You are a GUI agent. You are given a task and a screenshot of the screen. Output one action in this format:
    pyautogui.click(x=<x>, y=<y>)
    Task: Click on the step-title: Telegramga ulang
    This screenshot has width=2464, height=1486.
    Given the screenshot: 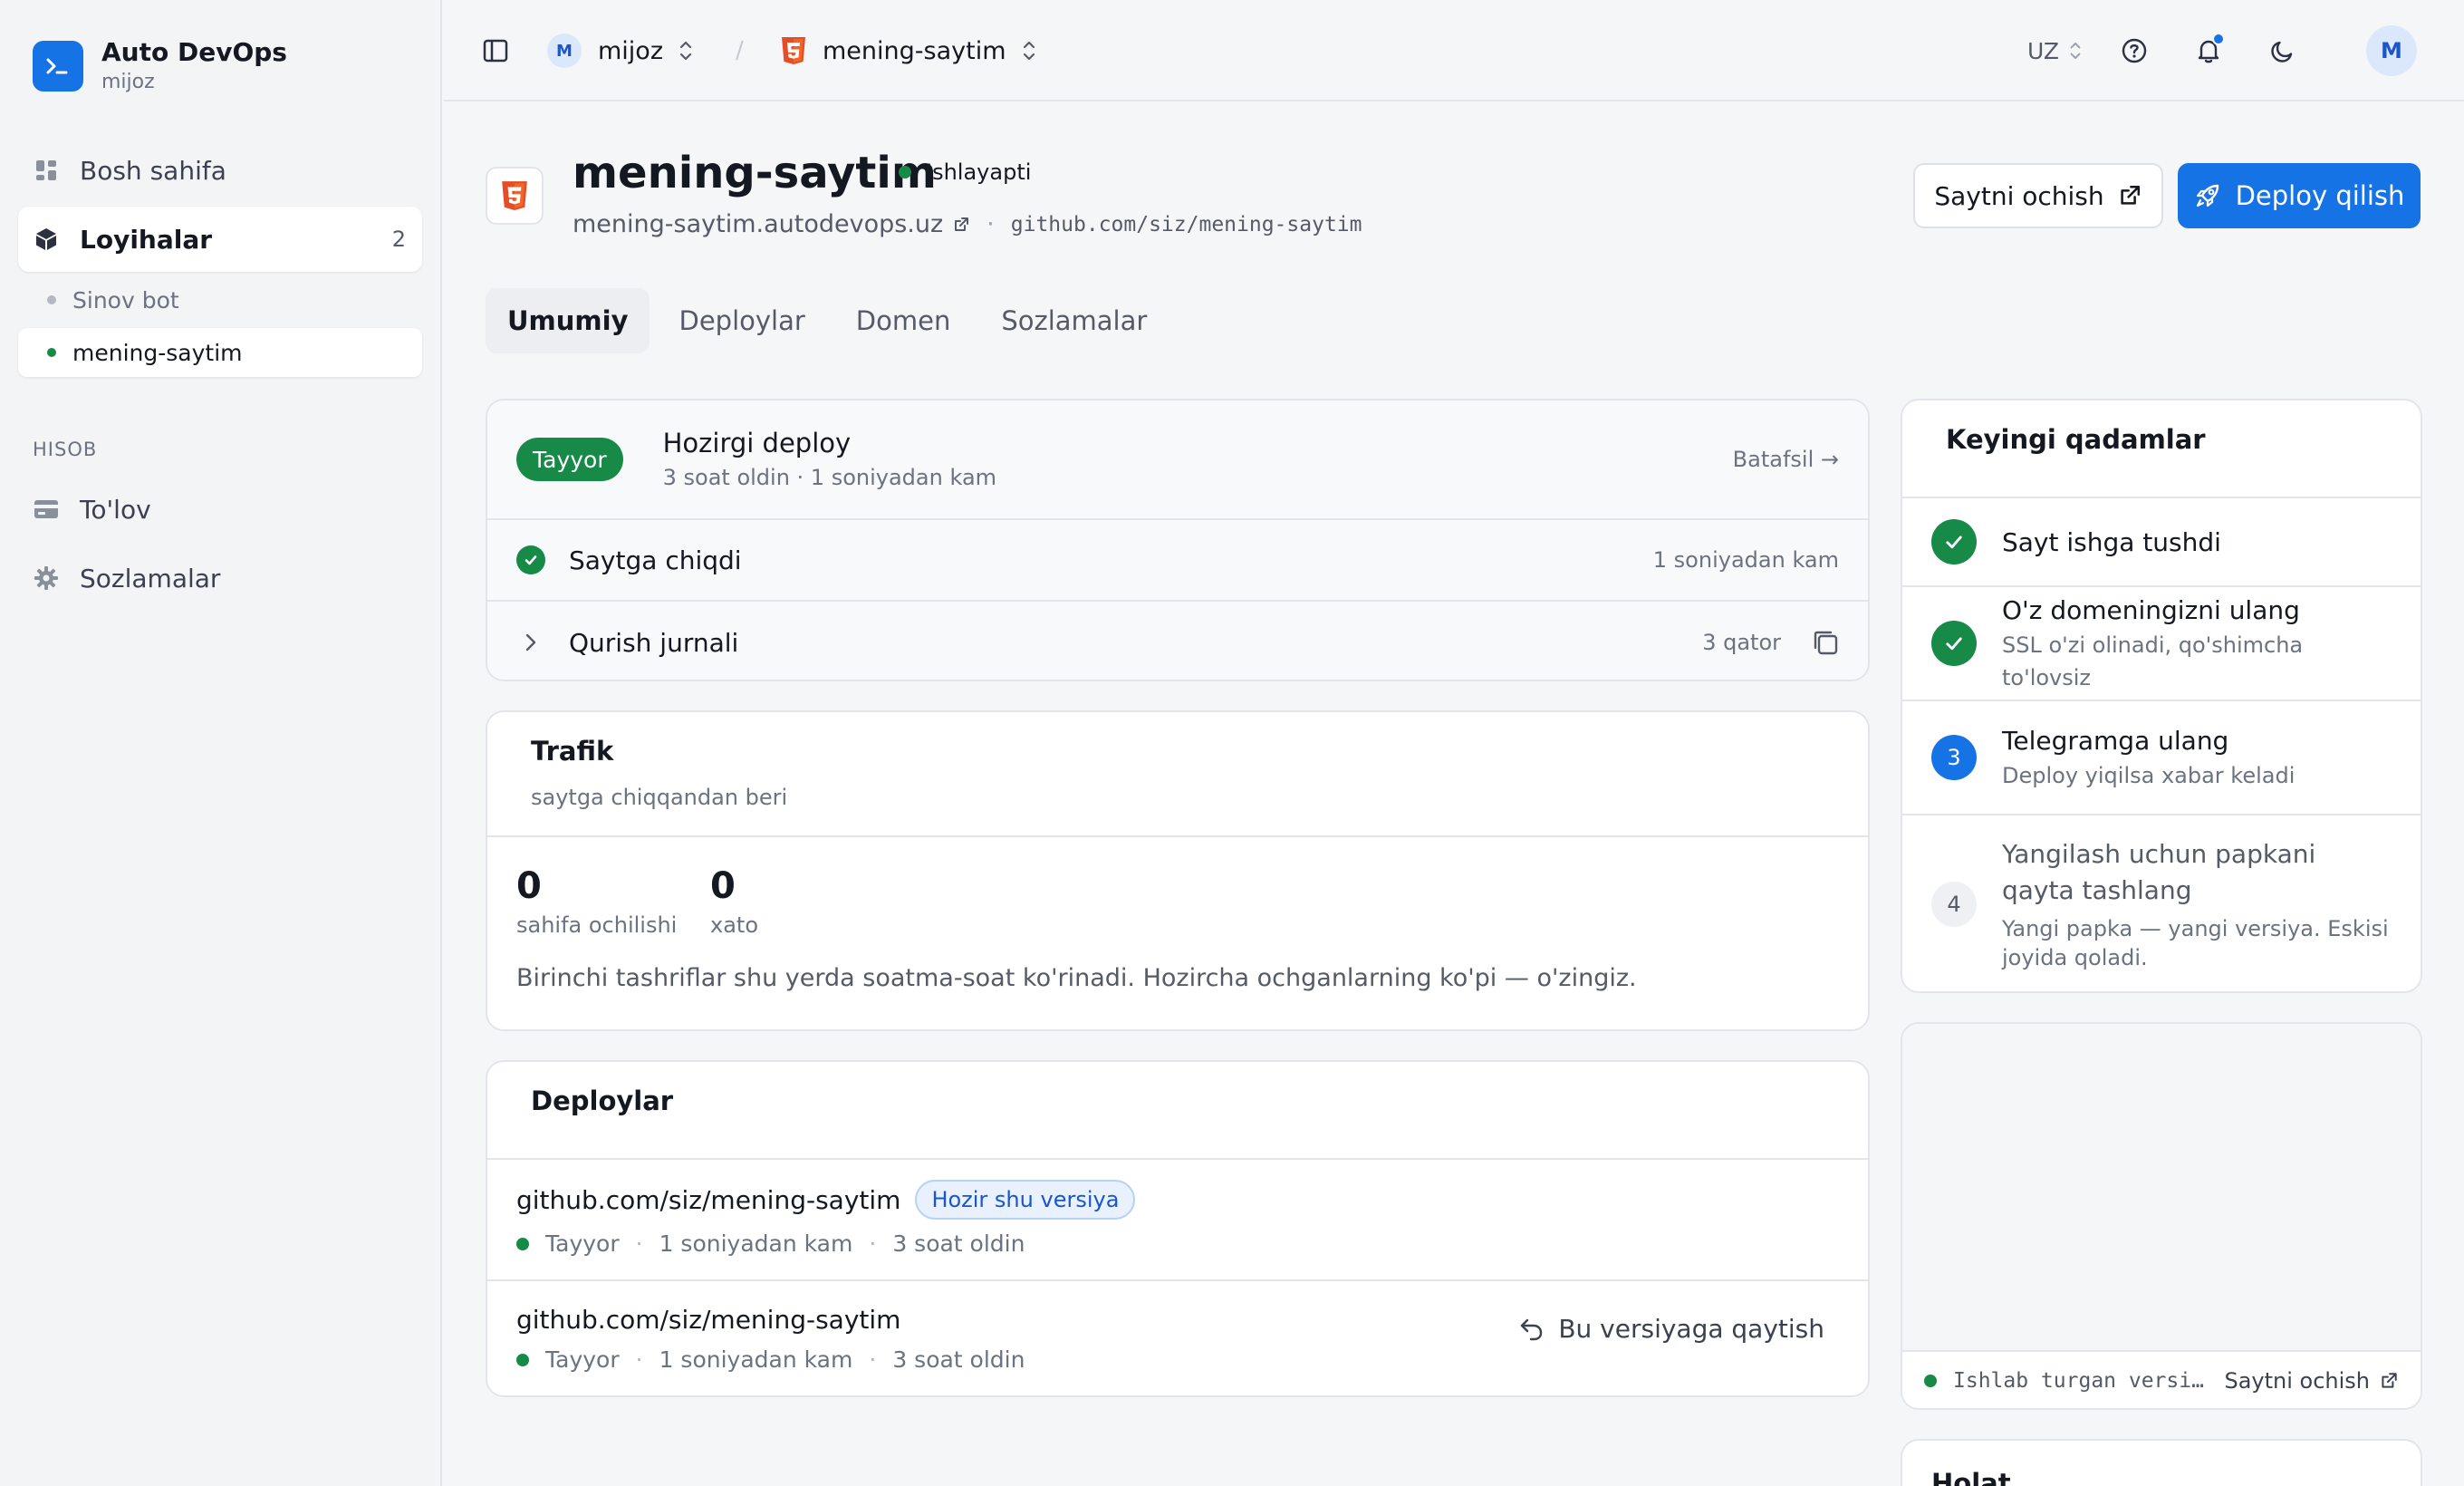 What is the action you would take?
    pyautogui.click(x=2116, y=741)
    